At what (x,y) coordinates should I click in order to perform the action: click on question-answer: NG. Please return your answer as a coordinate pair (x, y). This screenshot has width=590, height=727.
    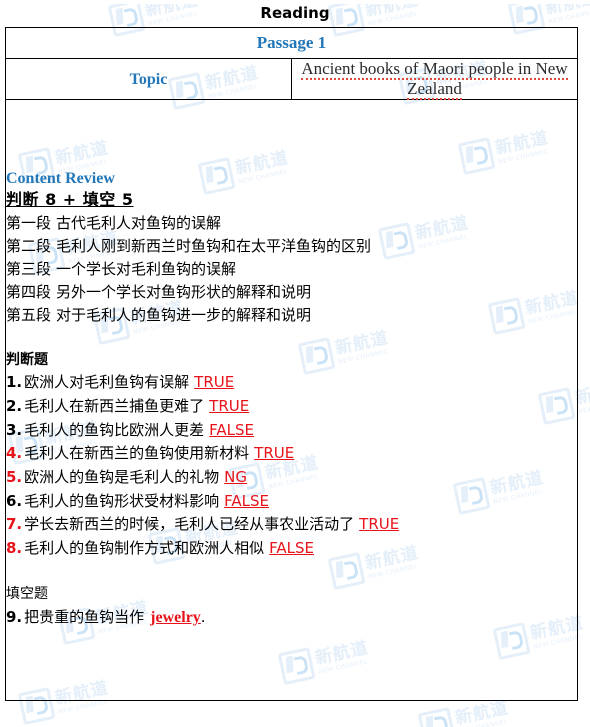
    Looking at the image, I should click on (236, 477).